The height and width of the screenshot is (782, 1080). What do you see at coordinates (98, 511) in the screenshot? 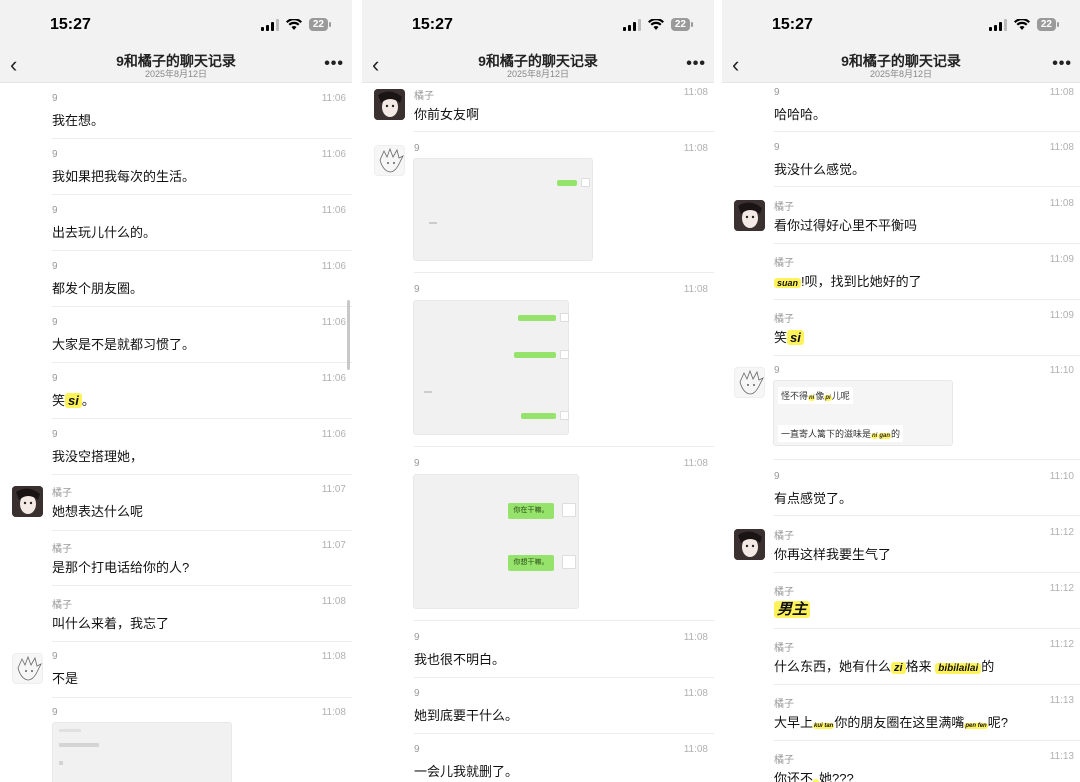
I see `message-text: 她想表达什么呢` at bounding box center [98, 511].